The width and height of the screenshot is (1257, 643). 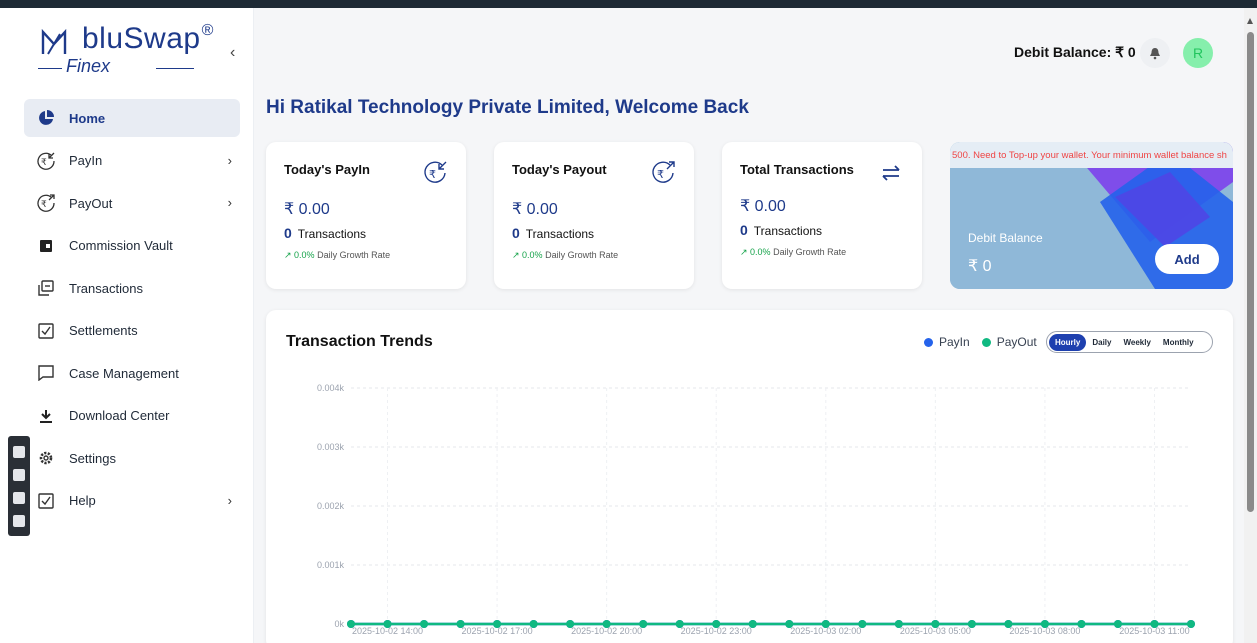 I want to click on brand-sub: Finex, so click(x=88, y=66).